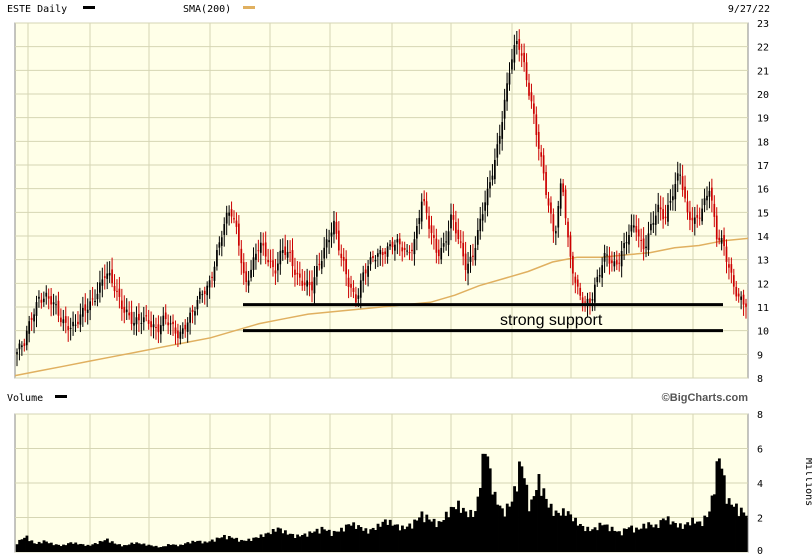 This screenshot has width=812, height=555. What do you see at coordinates (763, 190) in the screenshot?
I see `price-tick-label: 16` at bounding box center [763, 190].